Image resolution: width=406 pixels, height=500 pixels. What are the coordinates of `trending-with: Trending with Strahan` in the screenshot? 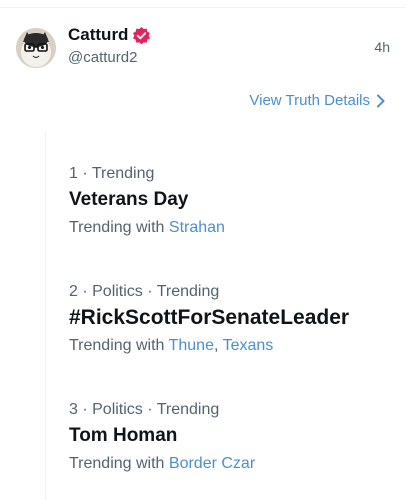 It's located at (229, 228).